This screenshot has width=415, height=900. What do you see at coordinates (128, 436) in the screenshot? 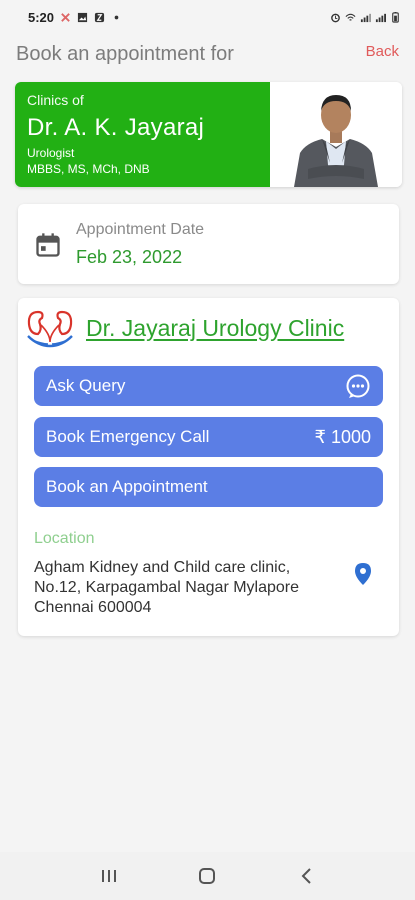
I see `emergency-call-label: Book Emergency Call` at bounding box center [128, 436].